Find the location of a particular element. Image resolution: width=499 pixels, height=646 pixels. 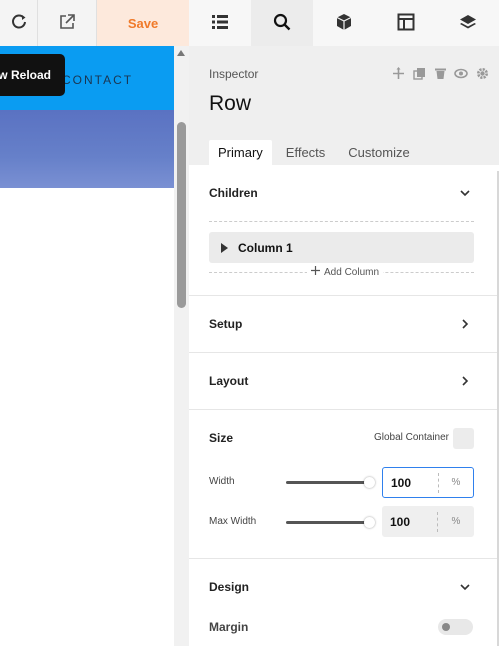

inspector-tabs: Primary Effects Customize is located at coordinates (316, 152).